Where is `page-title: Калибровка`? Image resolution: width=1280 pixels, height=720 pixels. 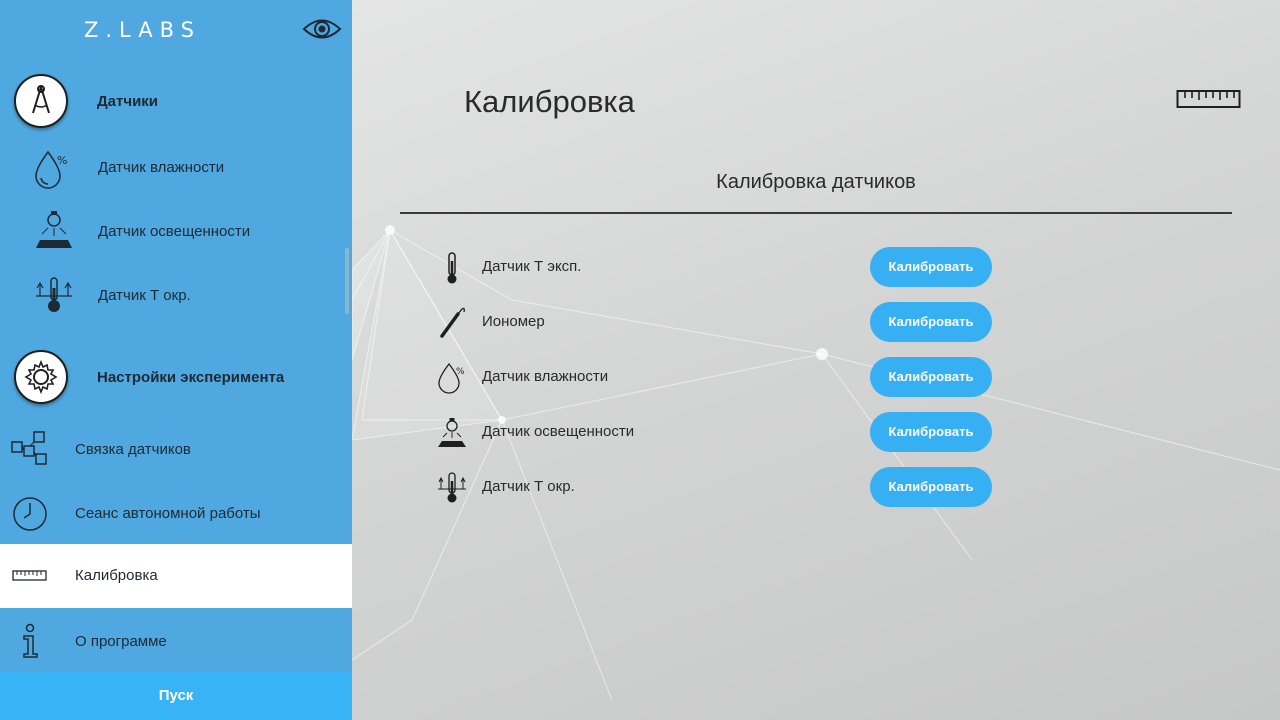
page-title: Калибровка is located at coordinates (549, 101).